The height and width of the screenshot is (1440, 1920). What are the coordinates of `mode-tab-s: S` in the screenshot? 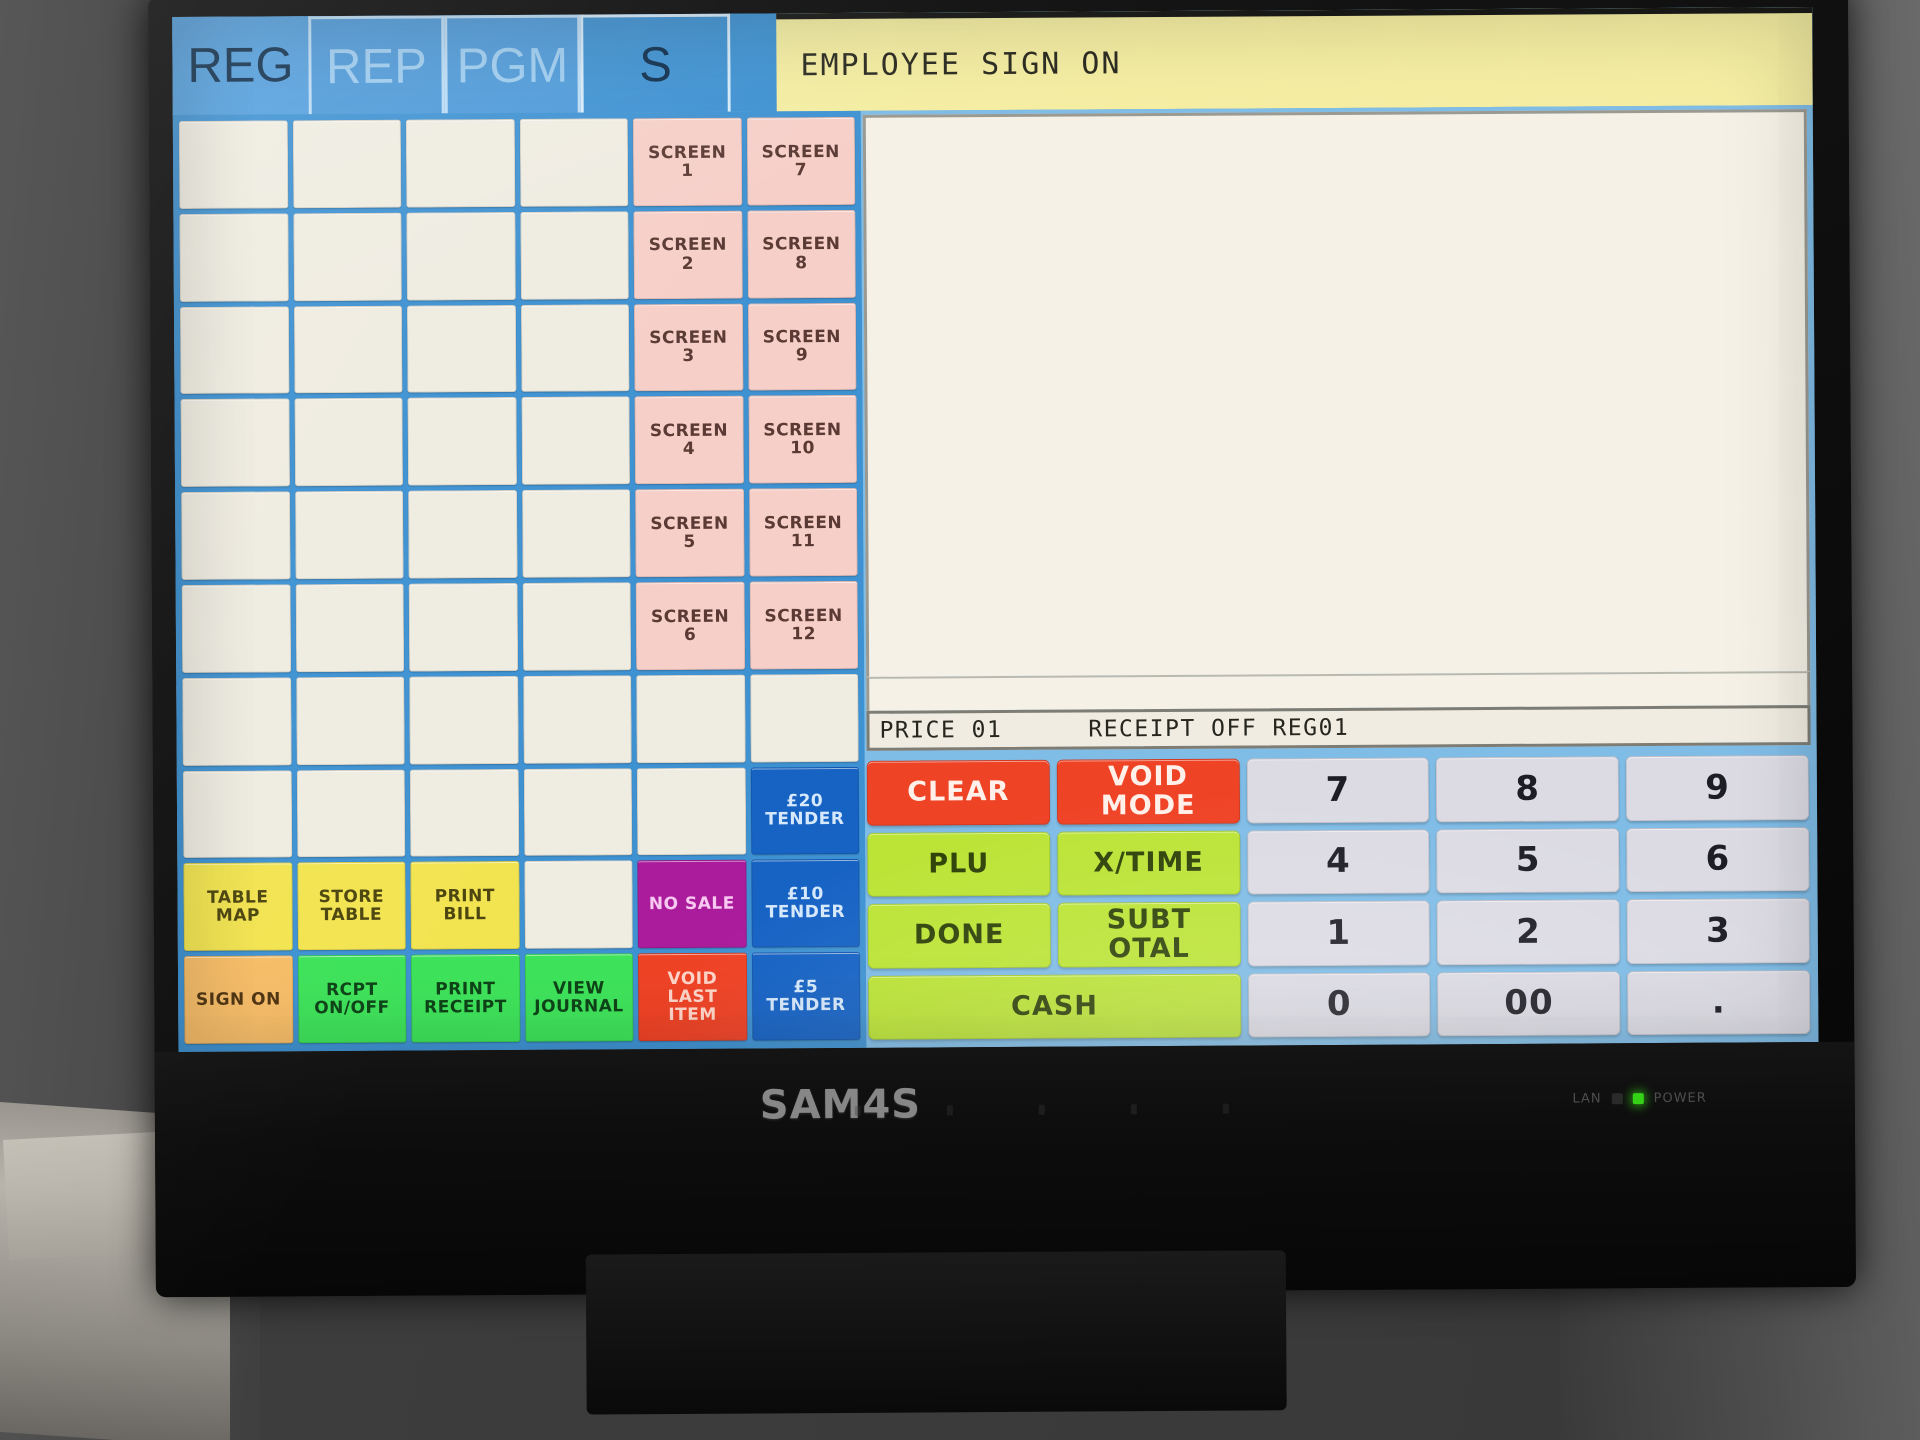 It's located at (655, 63).